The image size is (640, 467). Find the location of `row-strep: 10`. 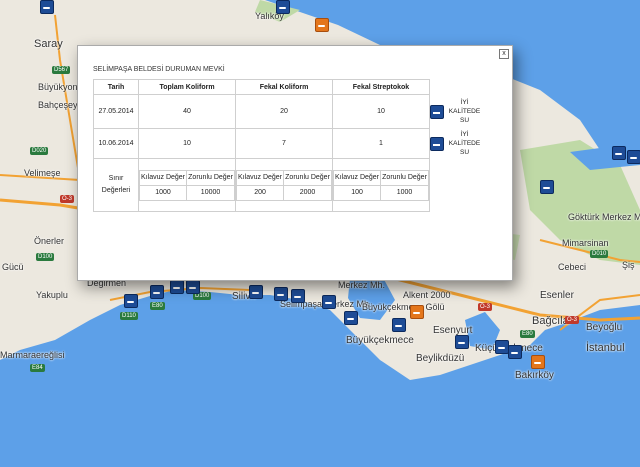

row-strep: 10 is located at coordinates (381, 111).